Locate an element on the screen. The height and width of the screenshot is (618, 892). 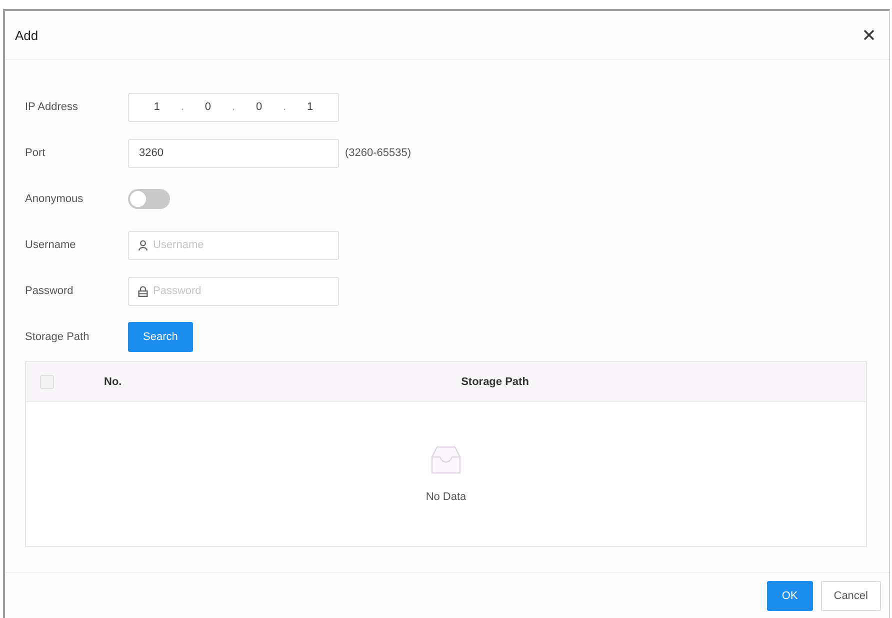
dialog-title: Add is located at coordinates (26, 35).